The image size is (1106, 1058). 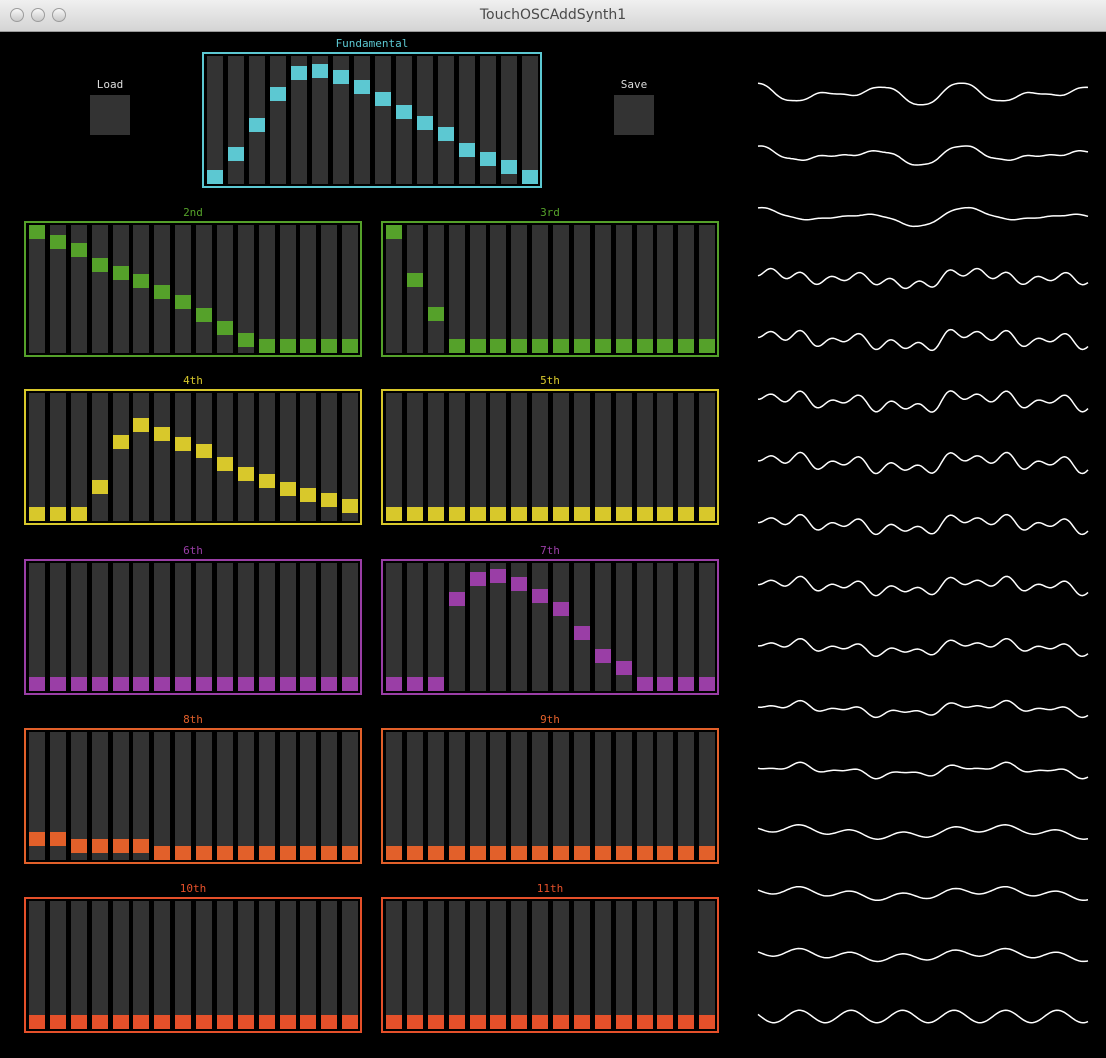 I want to click on multislider-2nd, so click(x=193, y=289).